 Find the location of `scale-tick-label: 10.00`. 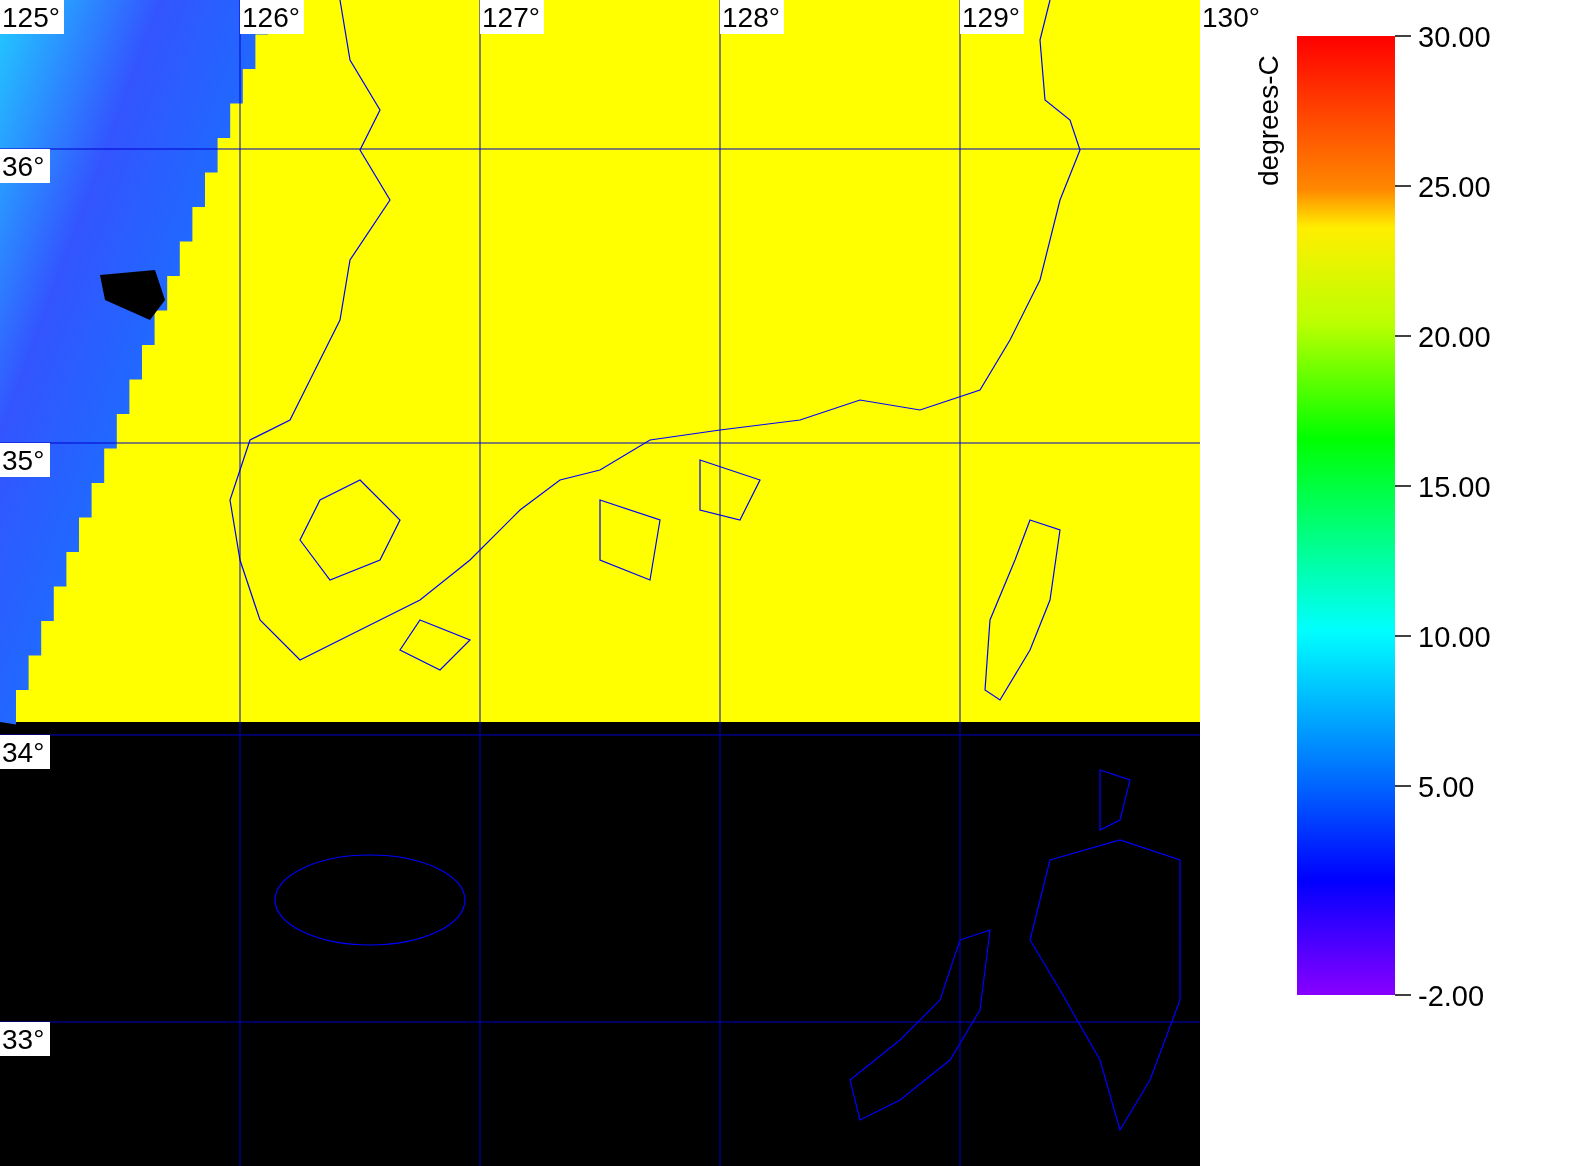

scale-tick-label: 10.00 is located at coordinates (1442, 637).